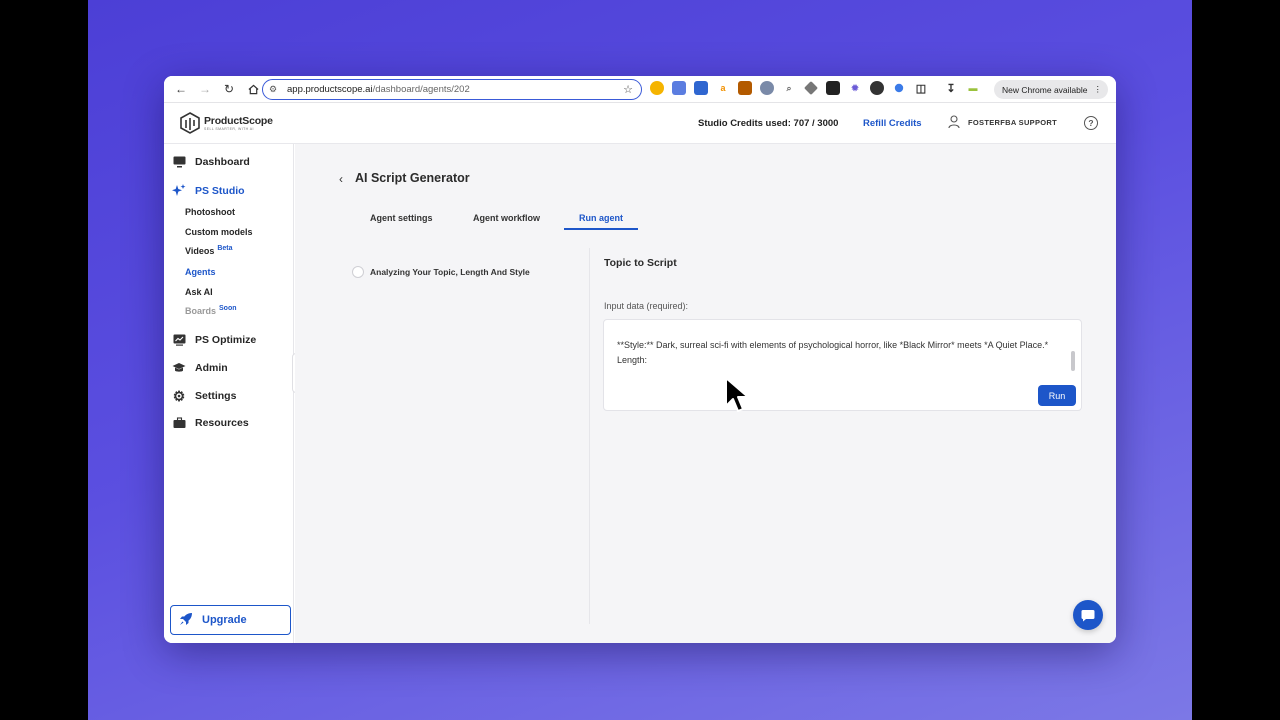  I want to click on search-extension-icon: ⌕, so click(789, 88).